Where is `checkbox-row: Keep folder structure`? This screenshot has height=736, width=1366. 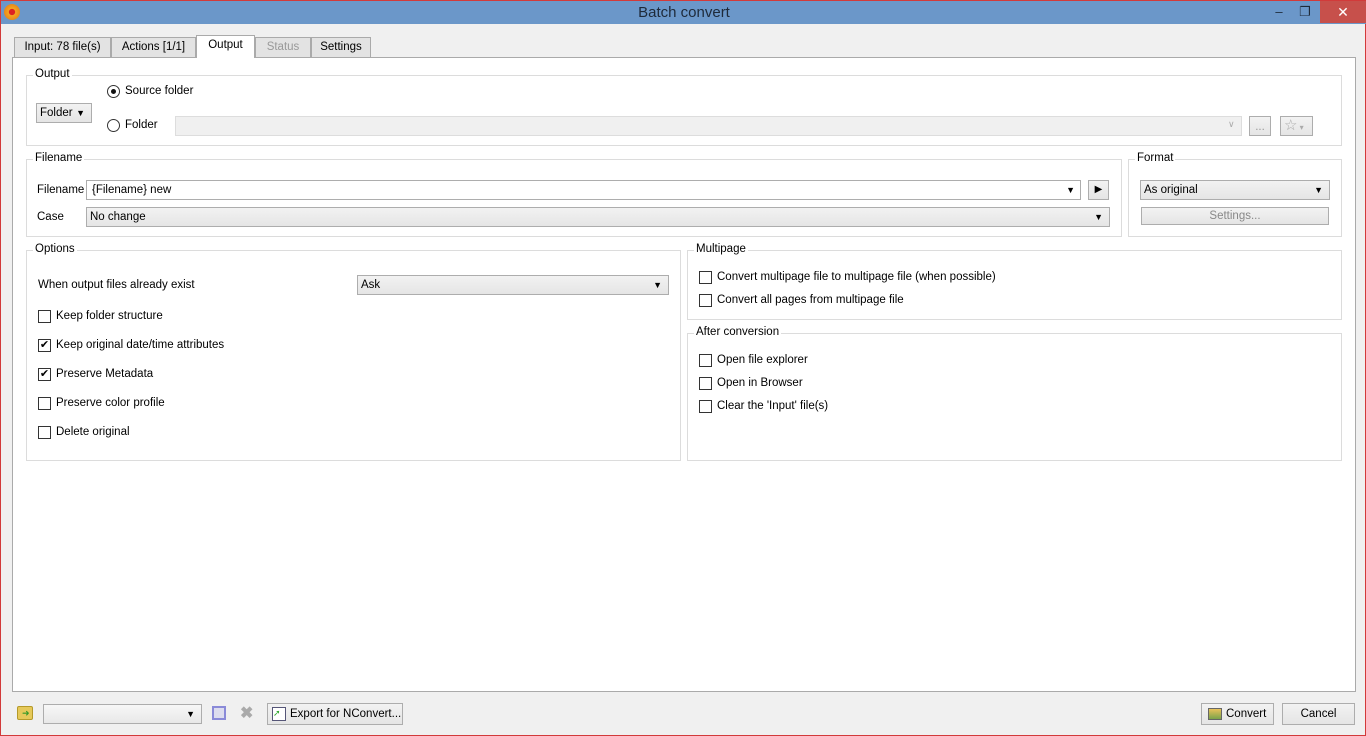 checkbox-row: Keep folder structure is located at coordinates (288, 317).